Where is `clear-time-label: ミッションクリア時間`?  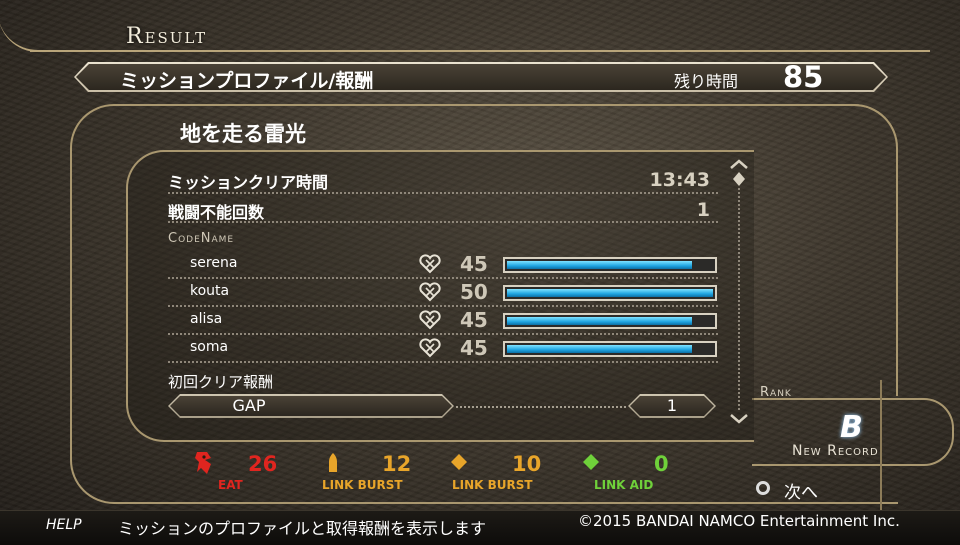
clear-time-label: ミッションクリア時間 is located at coordinates (248, 182).